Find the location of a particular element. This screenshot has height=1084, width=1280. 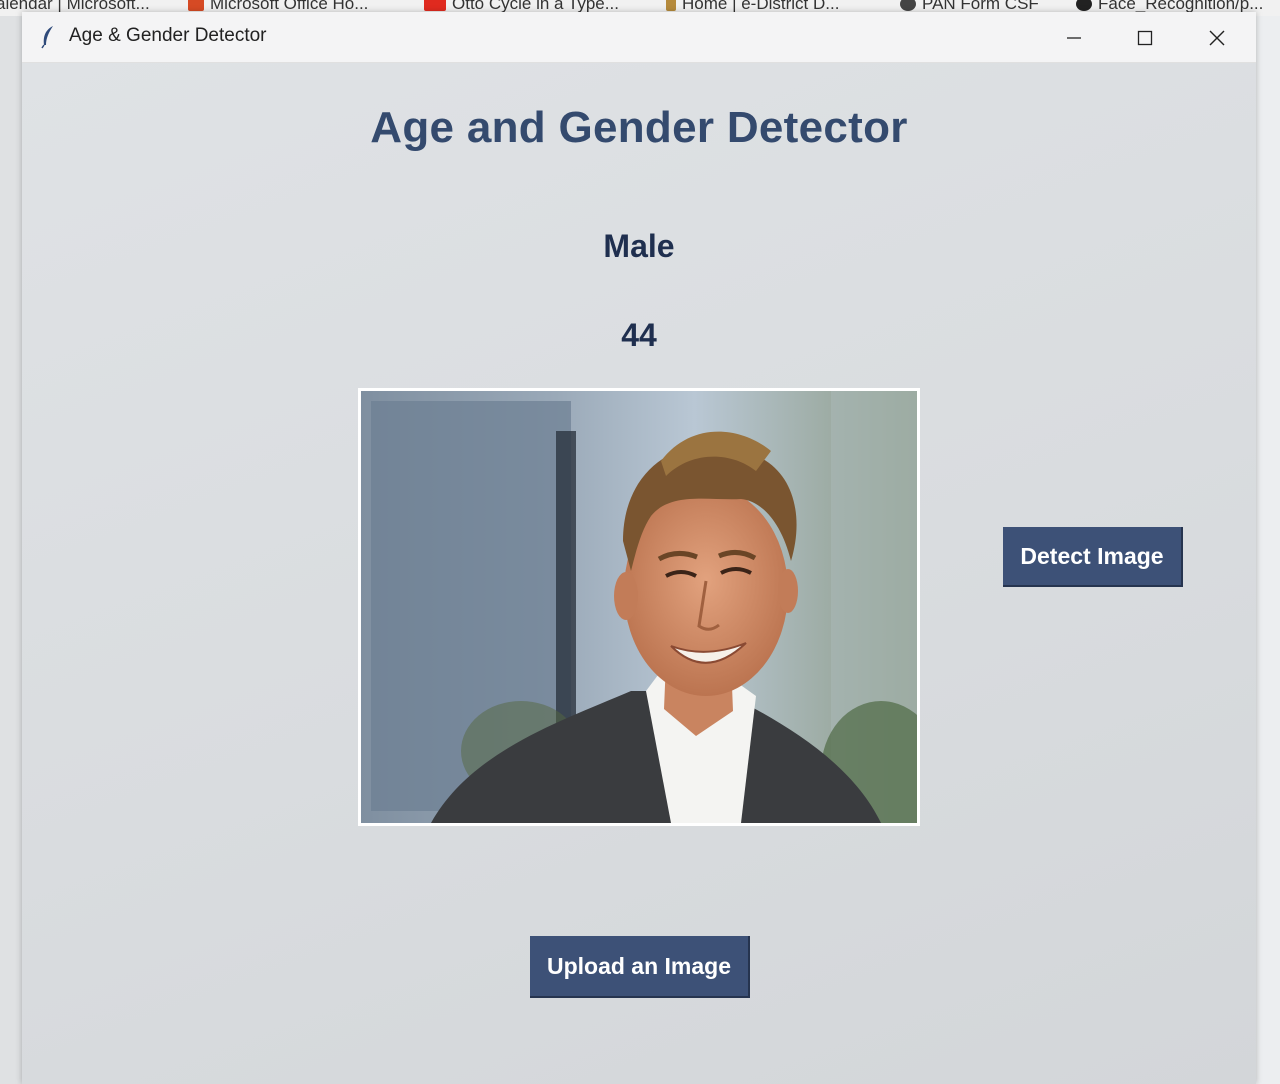

maximize-button is located at coordinates (1145, 38).